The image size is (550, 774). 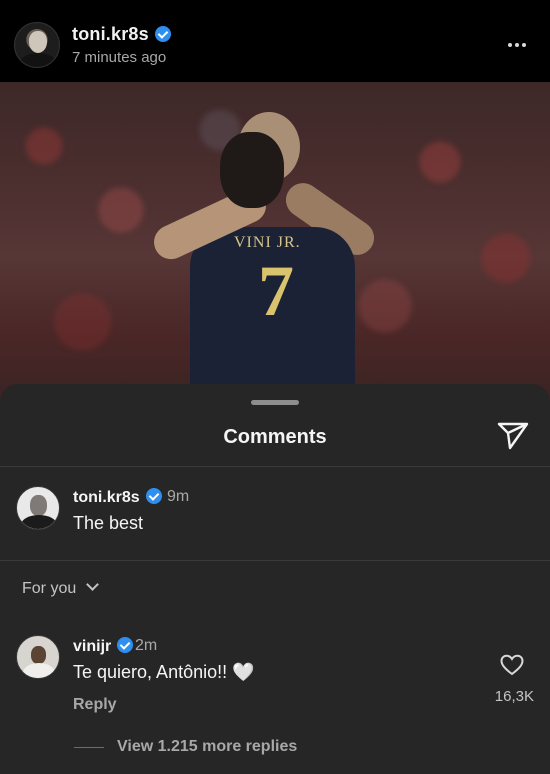 I want to click on send-icon, so click(x=513, y=435).